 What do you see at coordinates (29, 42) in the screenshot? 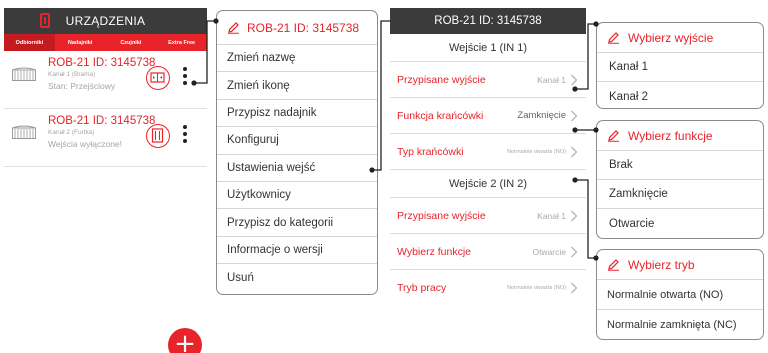
I see `tab-receivers: Odbiorniki` at bounding box center [29, 42].